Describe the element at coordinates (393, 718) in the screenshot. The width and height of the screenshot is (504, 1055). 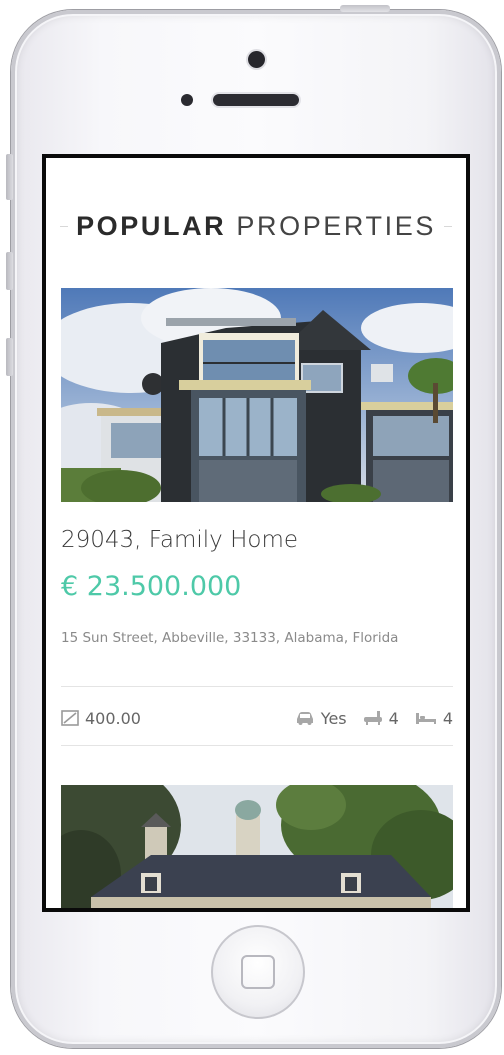
I see `bathrooms-value: 4` at that location.